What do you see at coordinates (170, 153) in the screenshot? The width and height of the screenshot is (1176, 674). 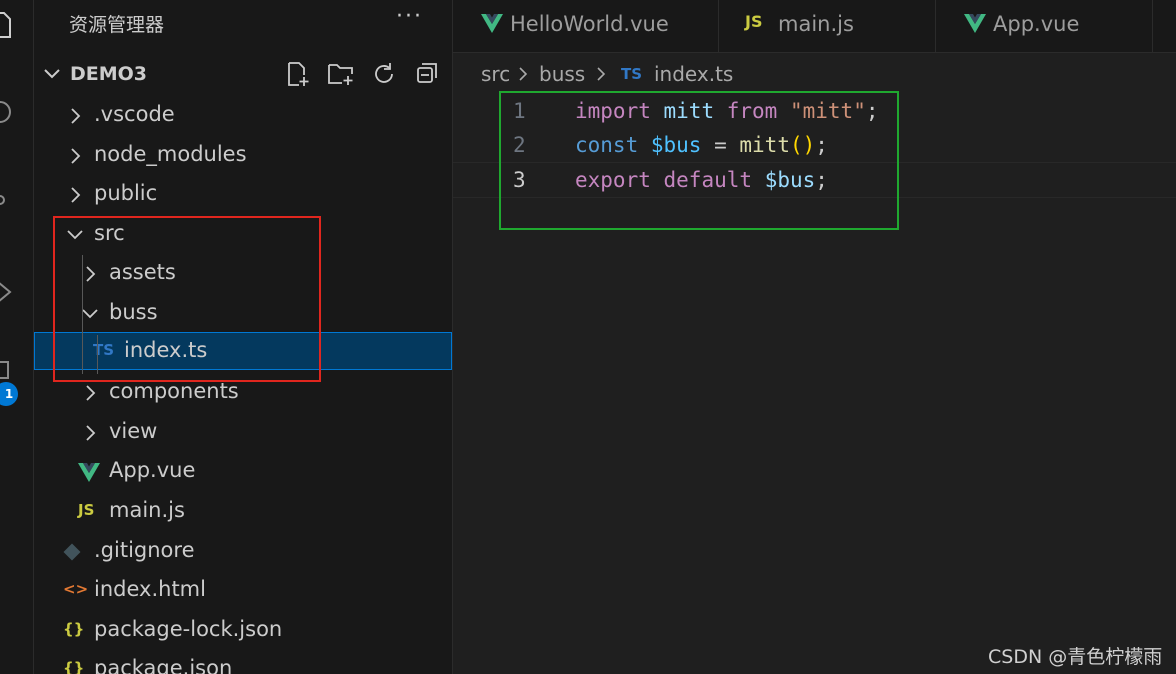 I see `tree-item-label: node_modules` at bounding box center [170, 153].